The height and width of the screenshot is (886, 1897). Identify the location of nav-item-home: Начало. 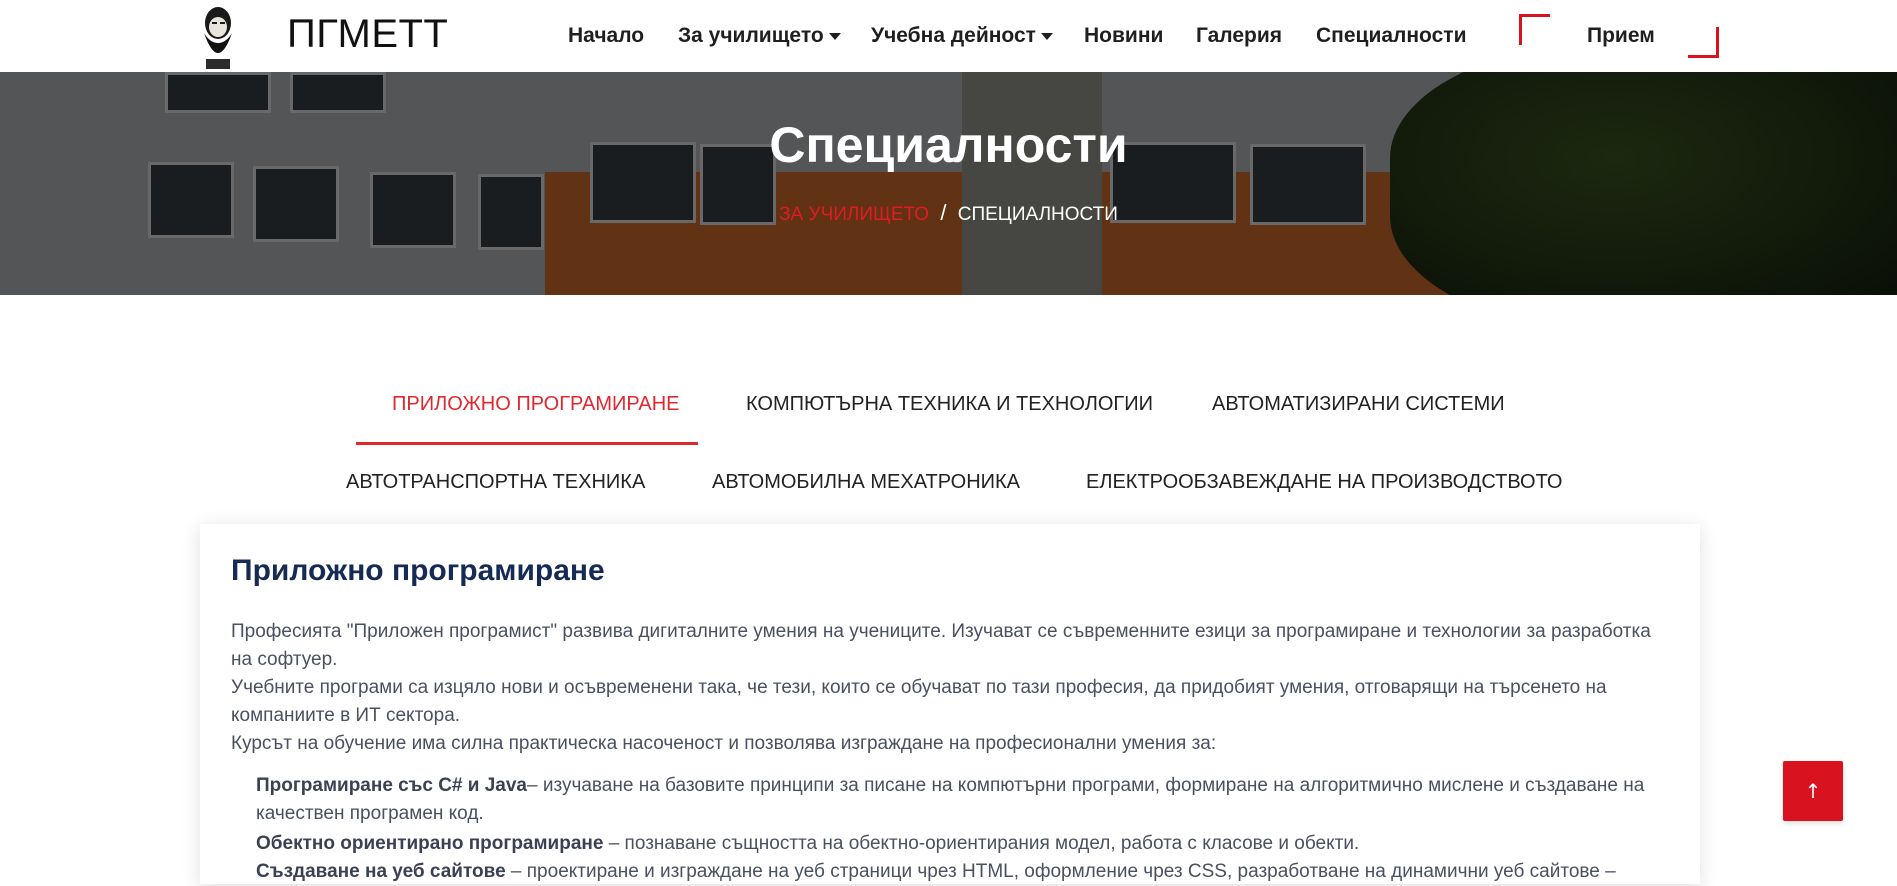
(606, 36).